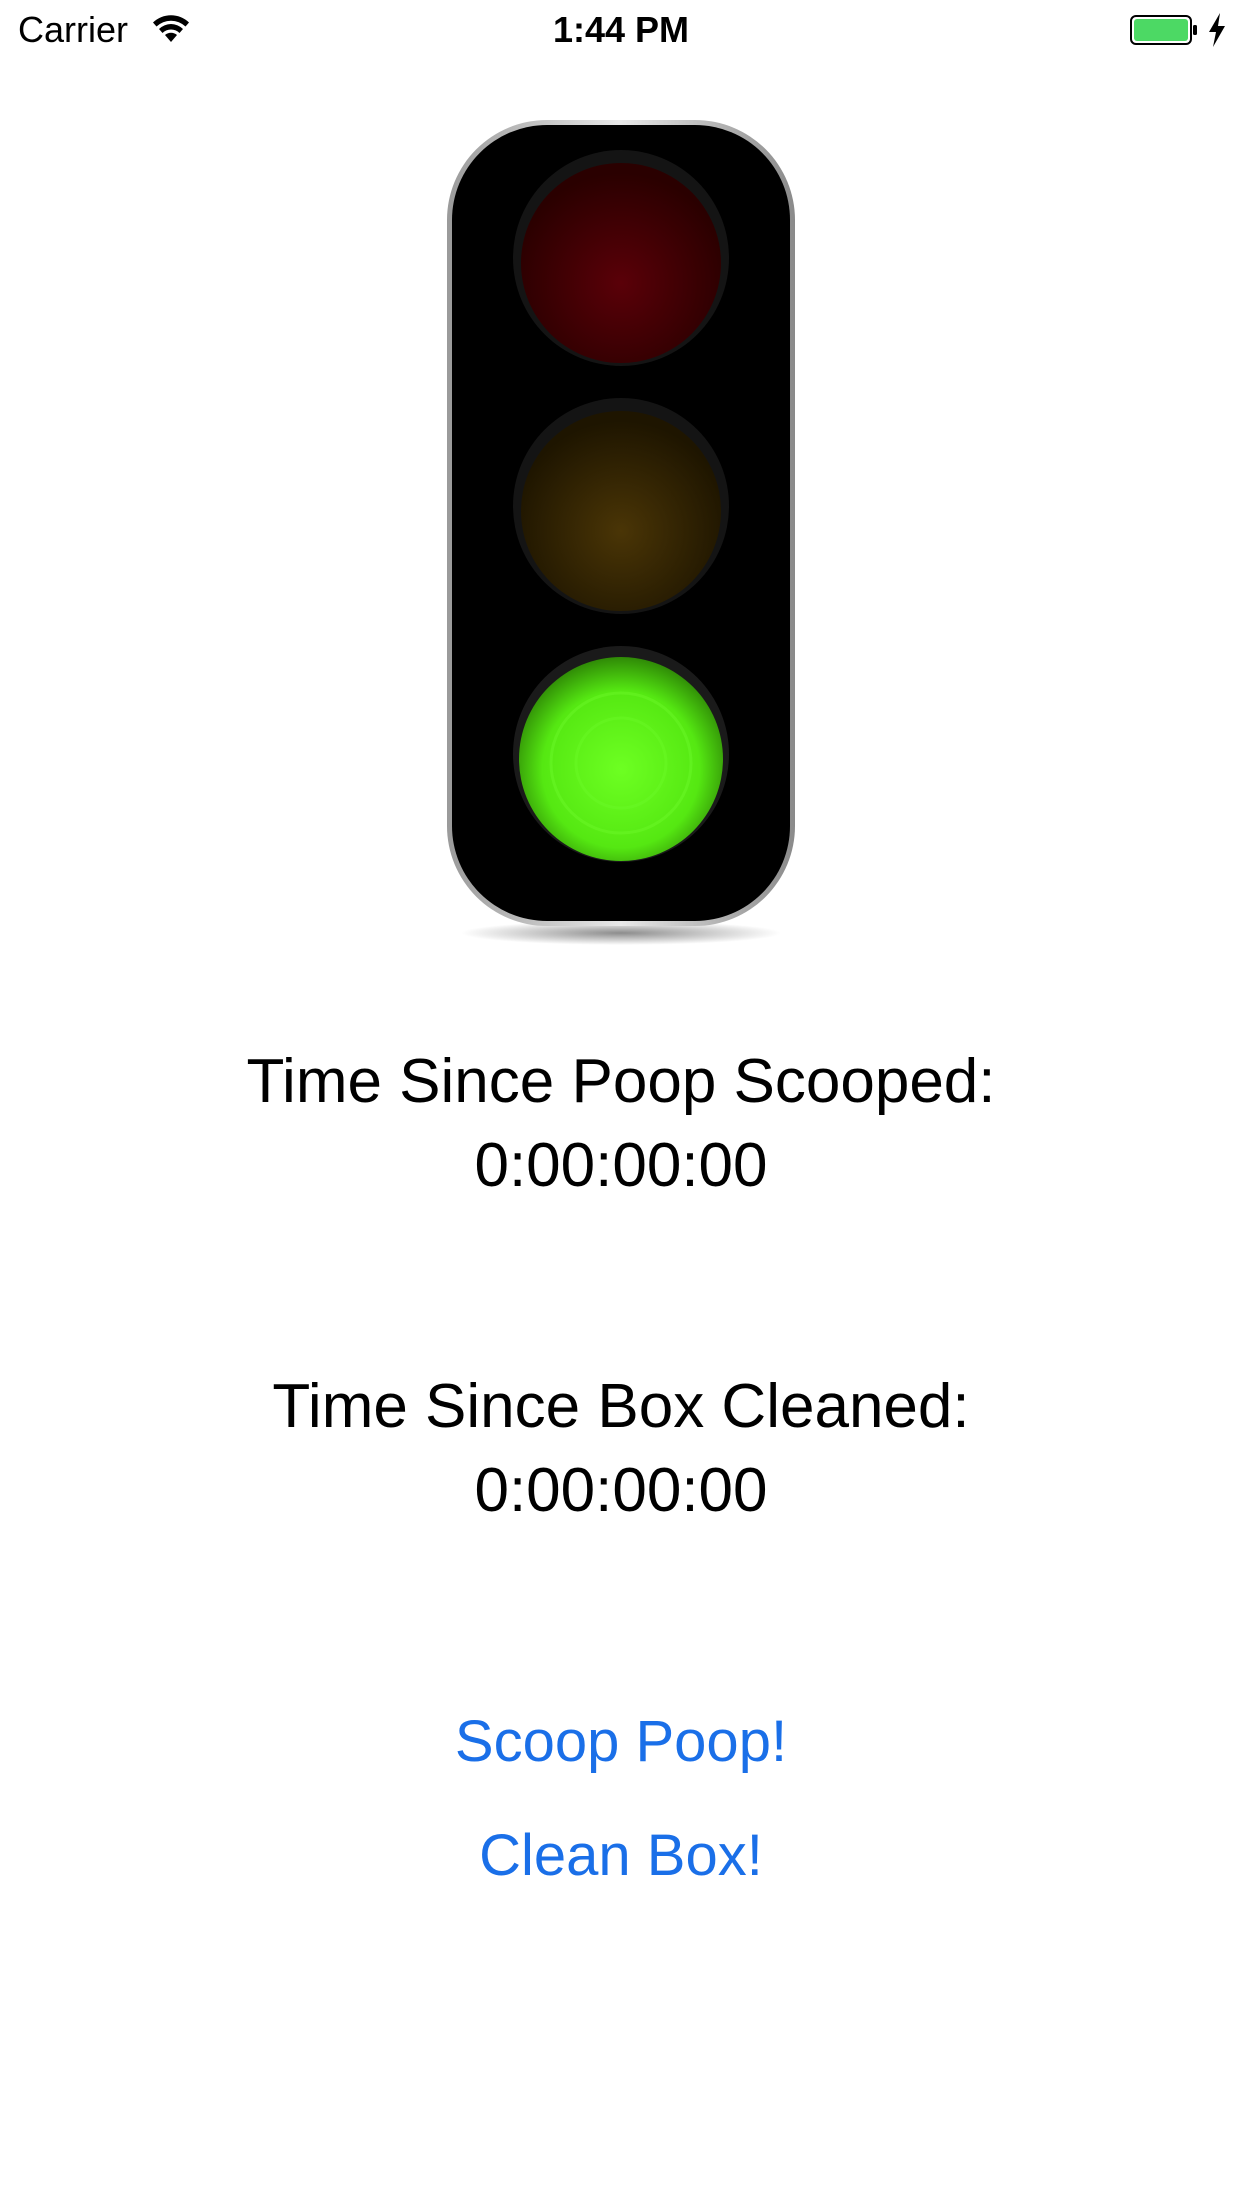 The height and width of the screenshot is (2208, 1242). I want to click on status-time: 1:44 PM, so click(621, 29).